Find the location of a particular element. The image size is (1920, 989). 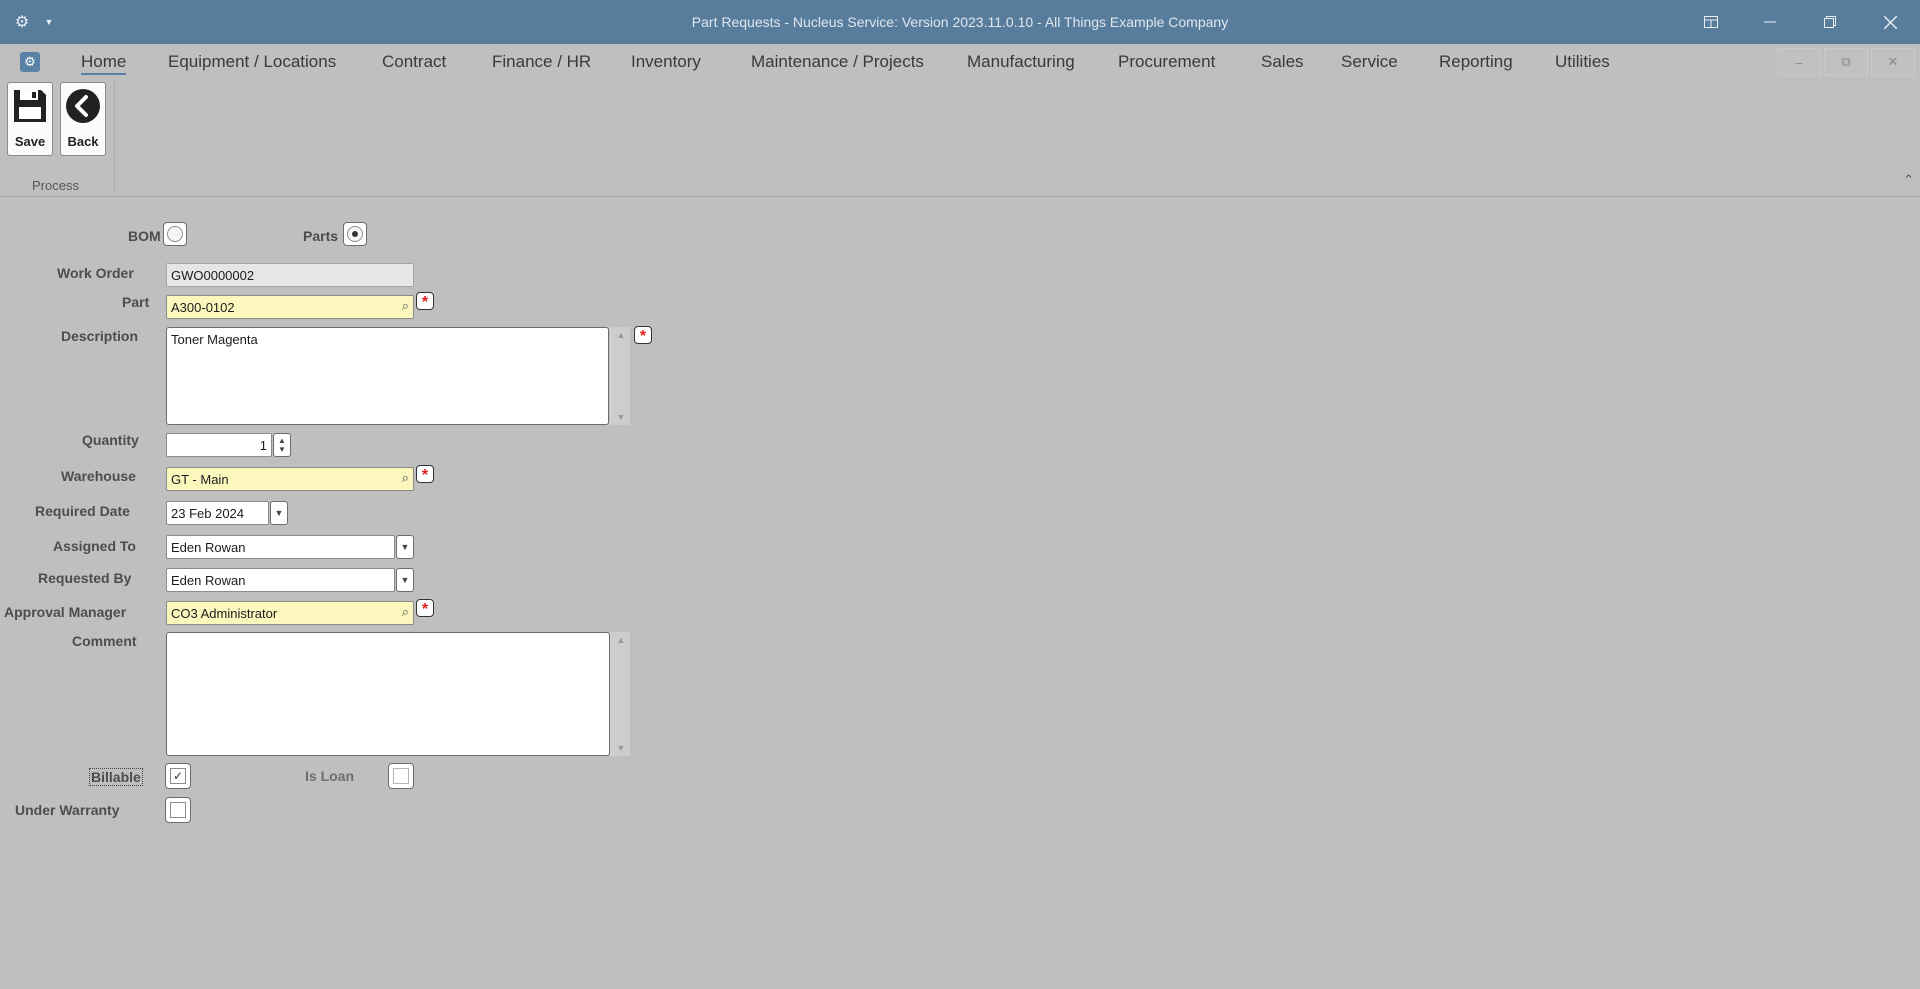

billable-checkbox: ✓ is located at coordinates (178, 776).